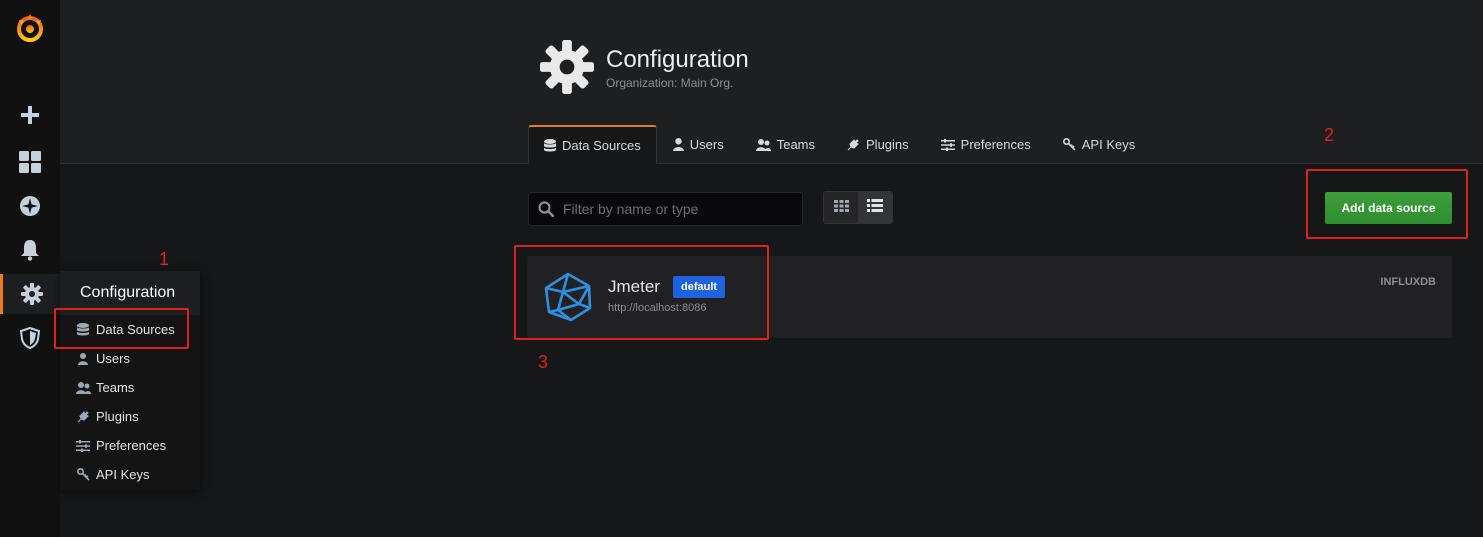 Image resolution: width=1483 pixels, height=537 pixels. I want to click on sidebar, so click(30, 268).